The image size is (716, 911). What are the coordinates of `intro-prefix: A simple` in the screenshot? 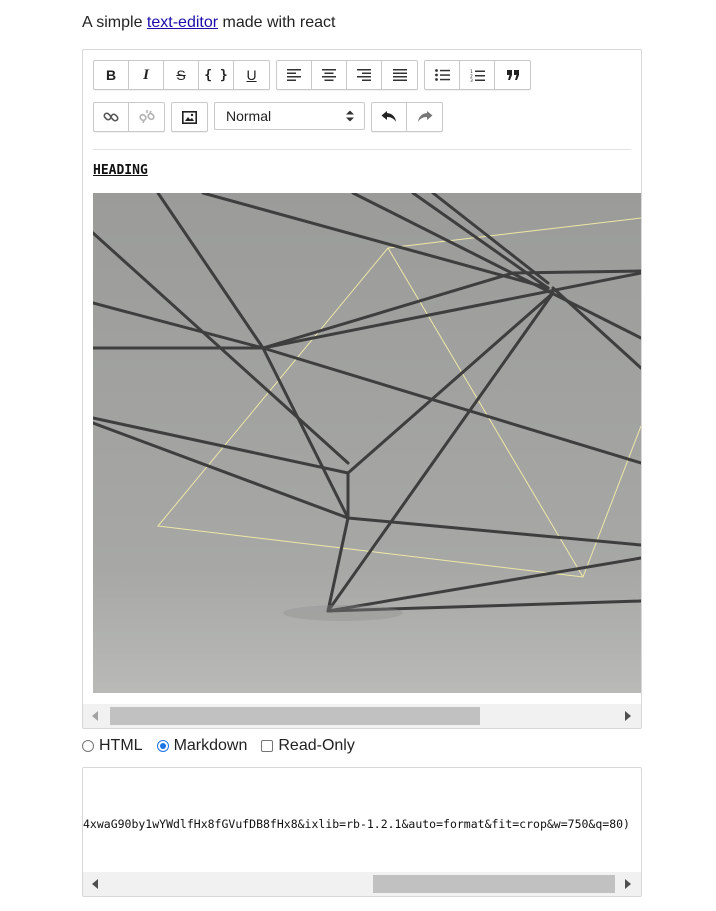 It's located at (114, 22).